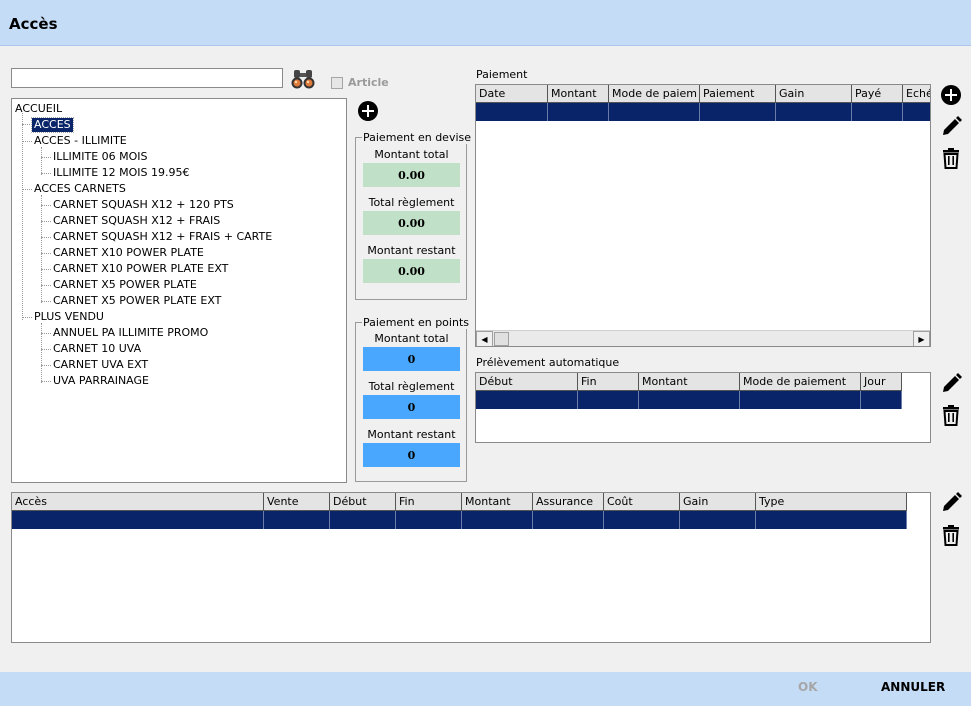 This screenshot has width=971, height=706. I want to click on prelevement-grid: Début Fin Montant Mode de paiement Jour, so click(703, 407).